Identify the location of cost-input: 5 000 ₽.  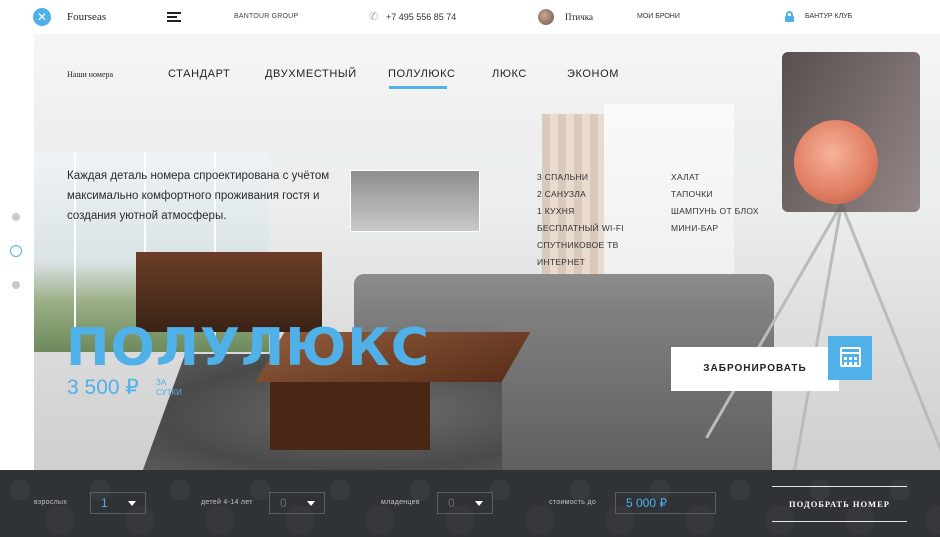
(665, 503).